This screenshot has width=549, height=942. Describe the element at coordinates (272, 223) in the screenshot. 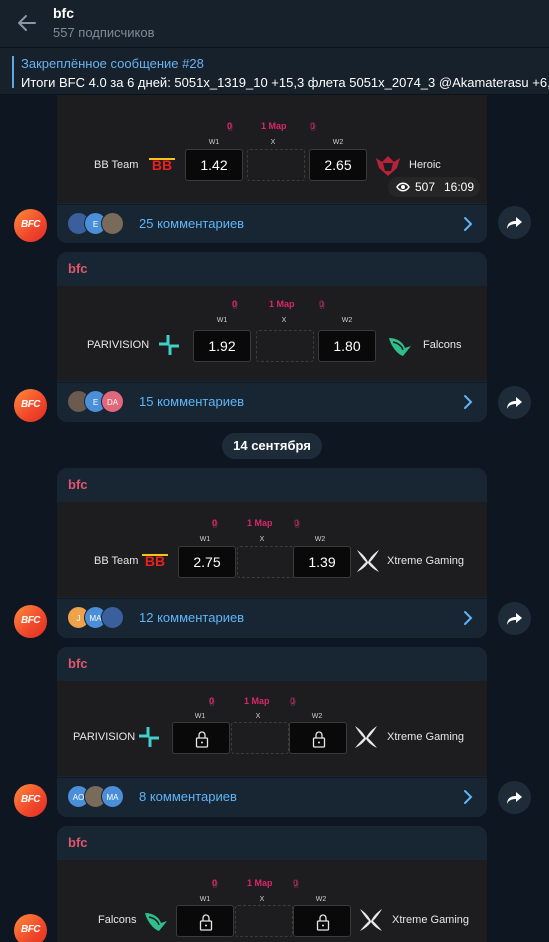

I see `comments-bar: E 25 комментариев` at that location.